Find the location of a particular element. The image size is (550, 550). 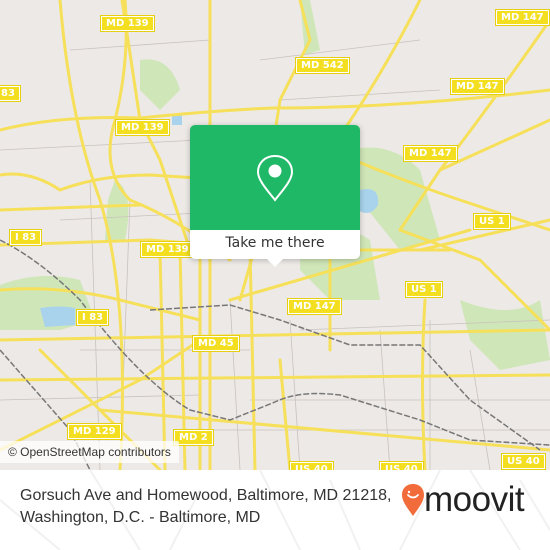

address-line-2: Washington, D.C. - Baltimore, MD is located at coordinates (140, 517).